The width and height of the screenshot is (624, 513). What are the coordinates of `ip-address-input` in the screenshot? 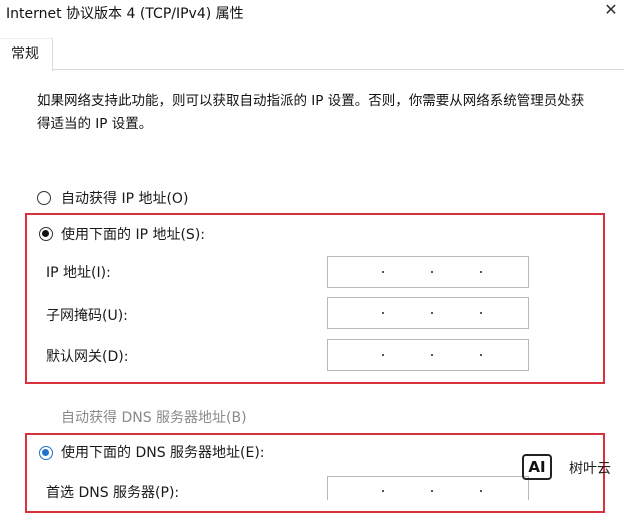 It's located at (428, 272).